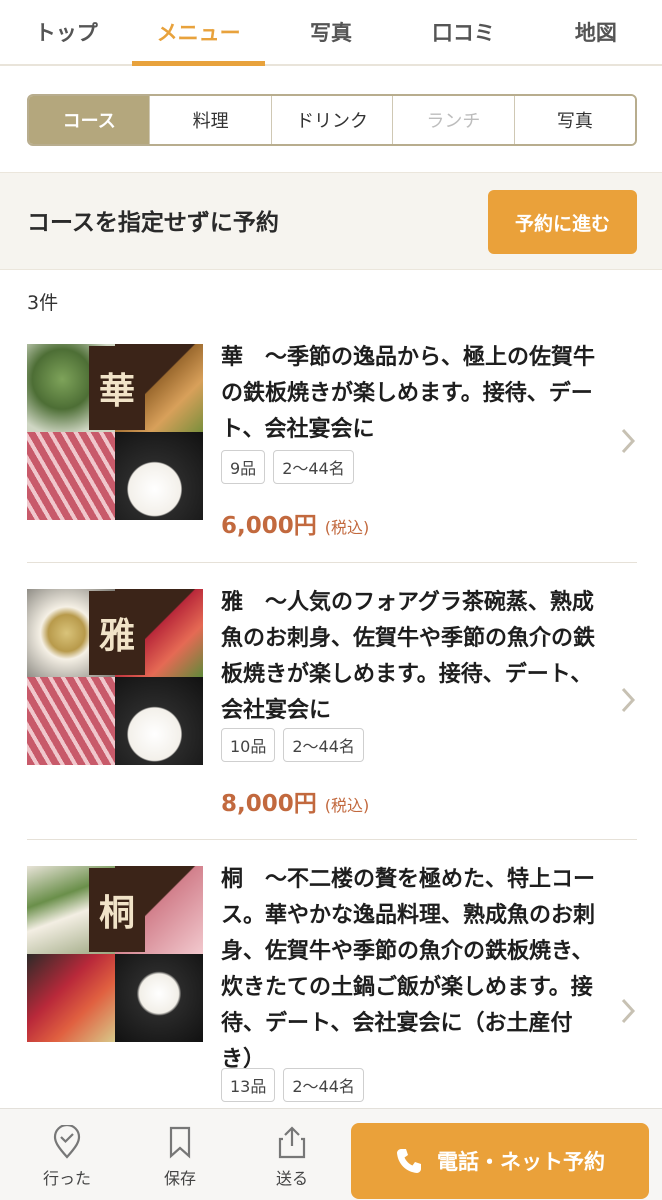 This screenshot has width=662, height=1200. What do you see at coordinates (199, 33) in the screenshot?
I see `tab-menu: メニュー` at bounding box center [199, 33].